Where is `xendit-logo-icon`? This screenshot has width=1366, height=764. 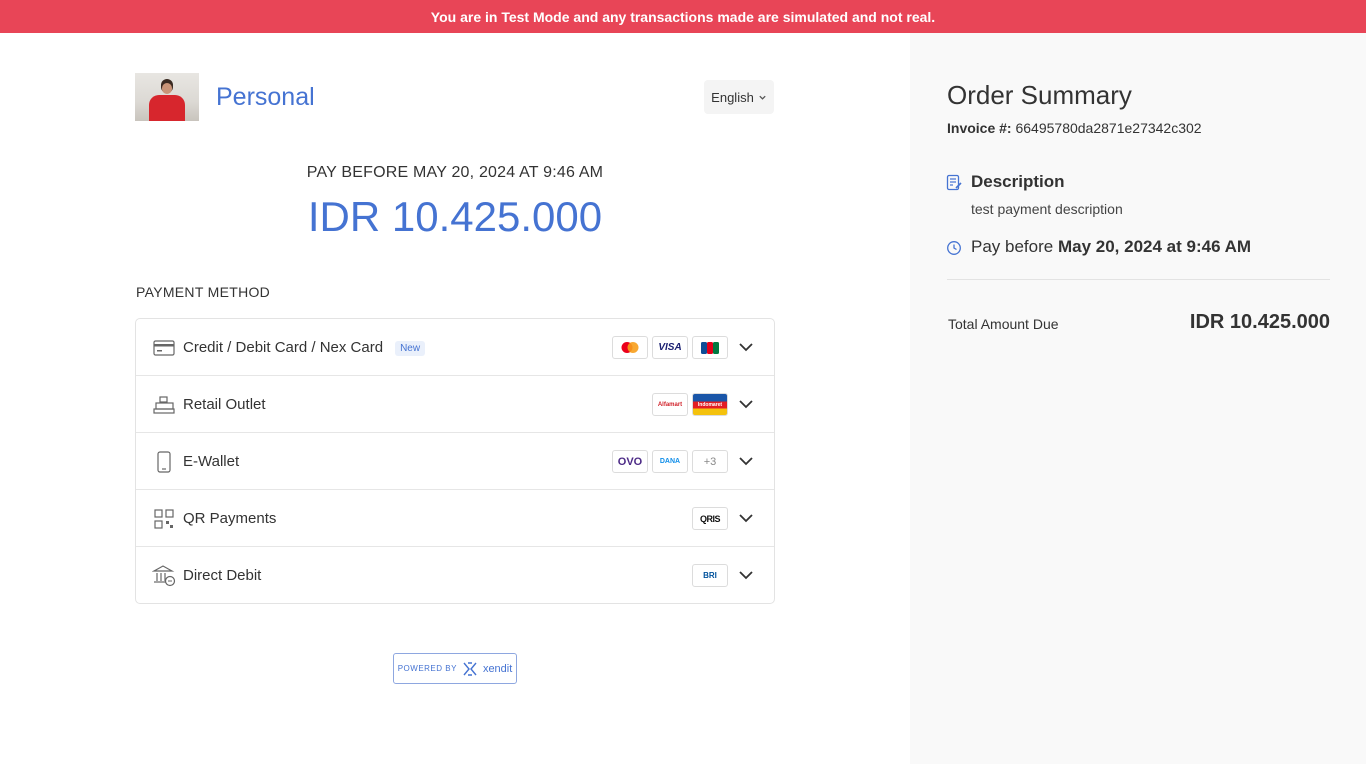
xendit-logo-icon is located at coordinates (470, 668).